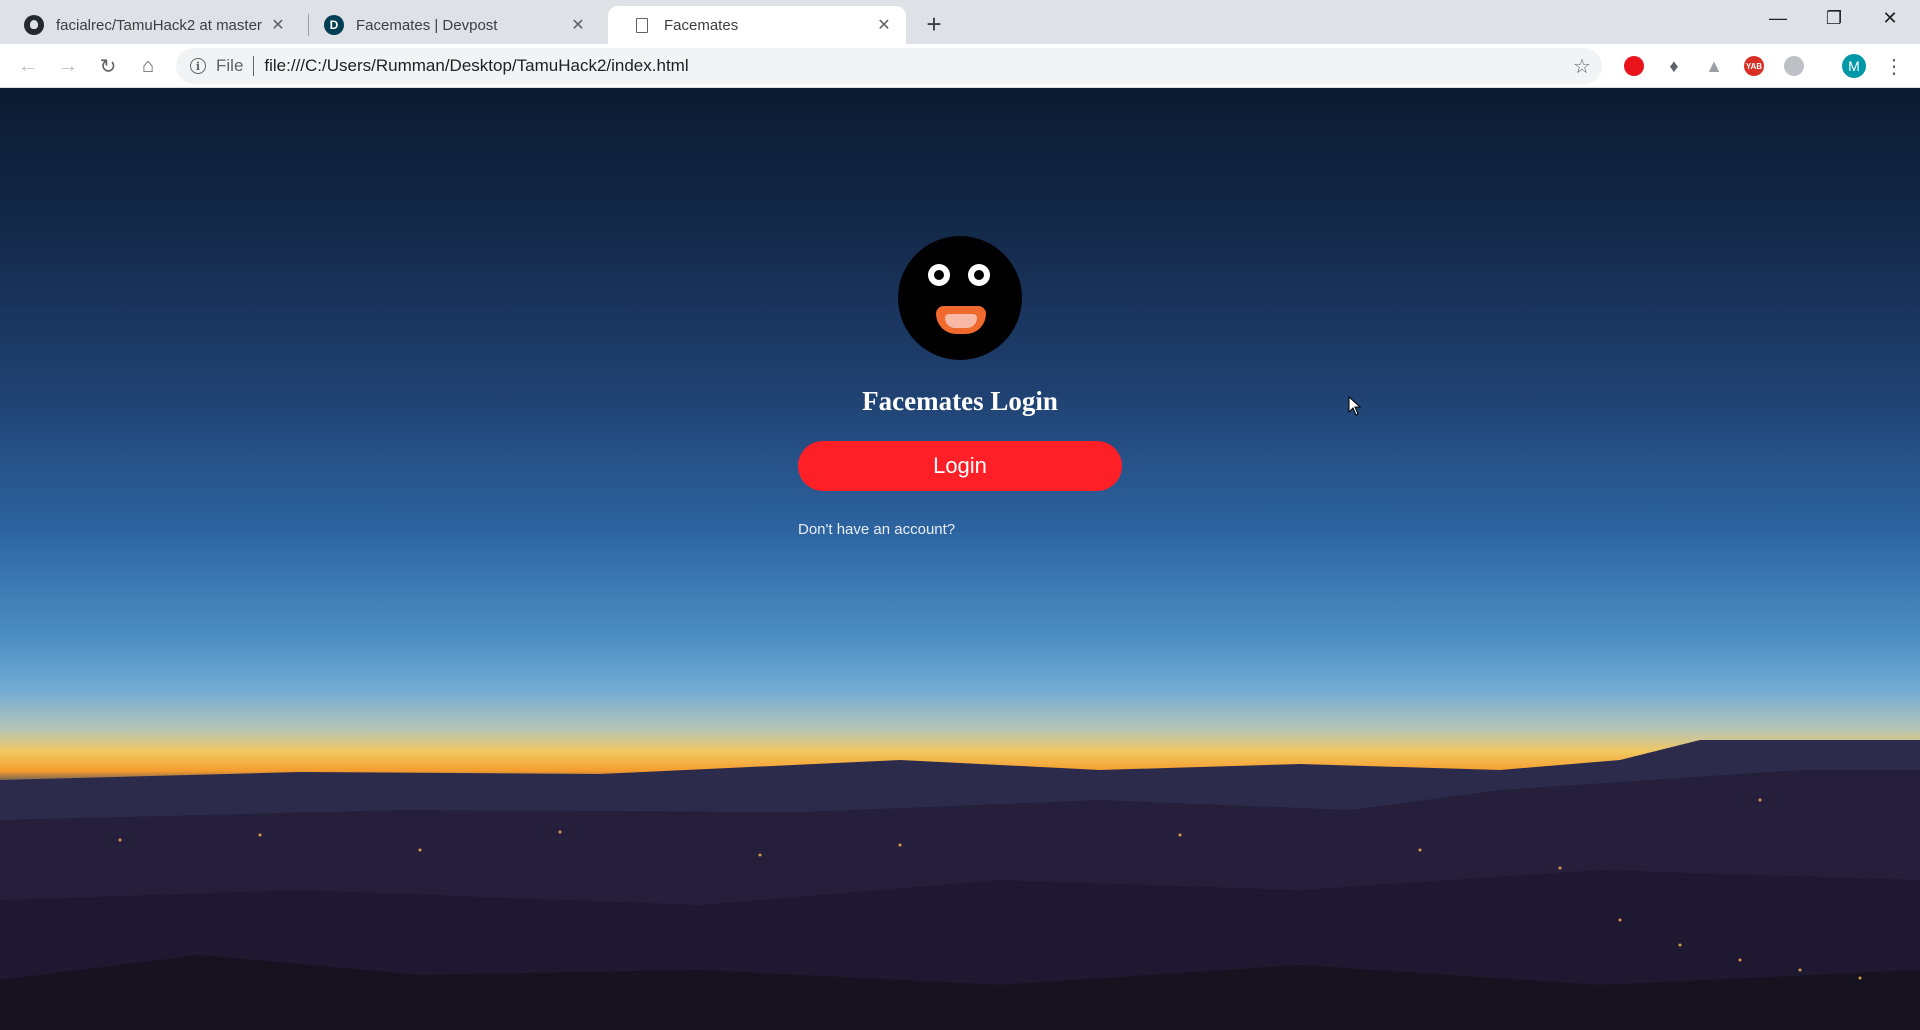 Image resolution: width=1920 pixels, height=1030 pixels. What do you see at coordinates (198, 66) in the screenshot?
I see `info-icon: i` at bounding box center [198, 66].